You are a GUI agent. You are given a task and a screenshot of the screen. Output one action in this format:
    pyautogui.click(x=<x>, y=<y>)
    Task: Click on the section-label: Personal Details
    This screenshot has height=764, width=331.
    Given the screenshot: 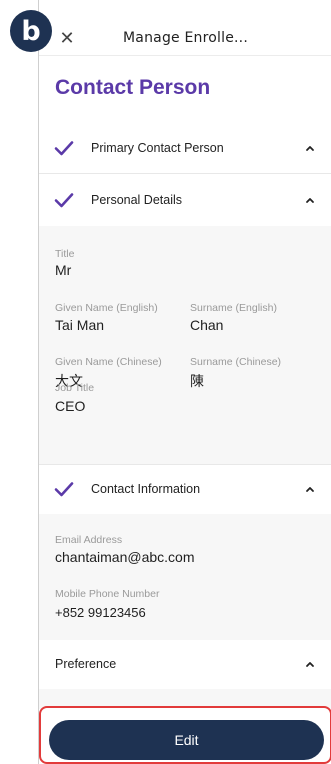 What is the action you would take?
    pyautogui.click(x=137, y=200)
    